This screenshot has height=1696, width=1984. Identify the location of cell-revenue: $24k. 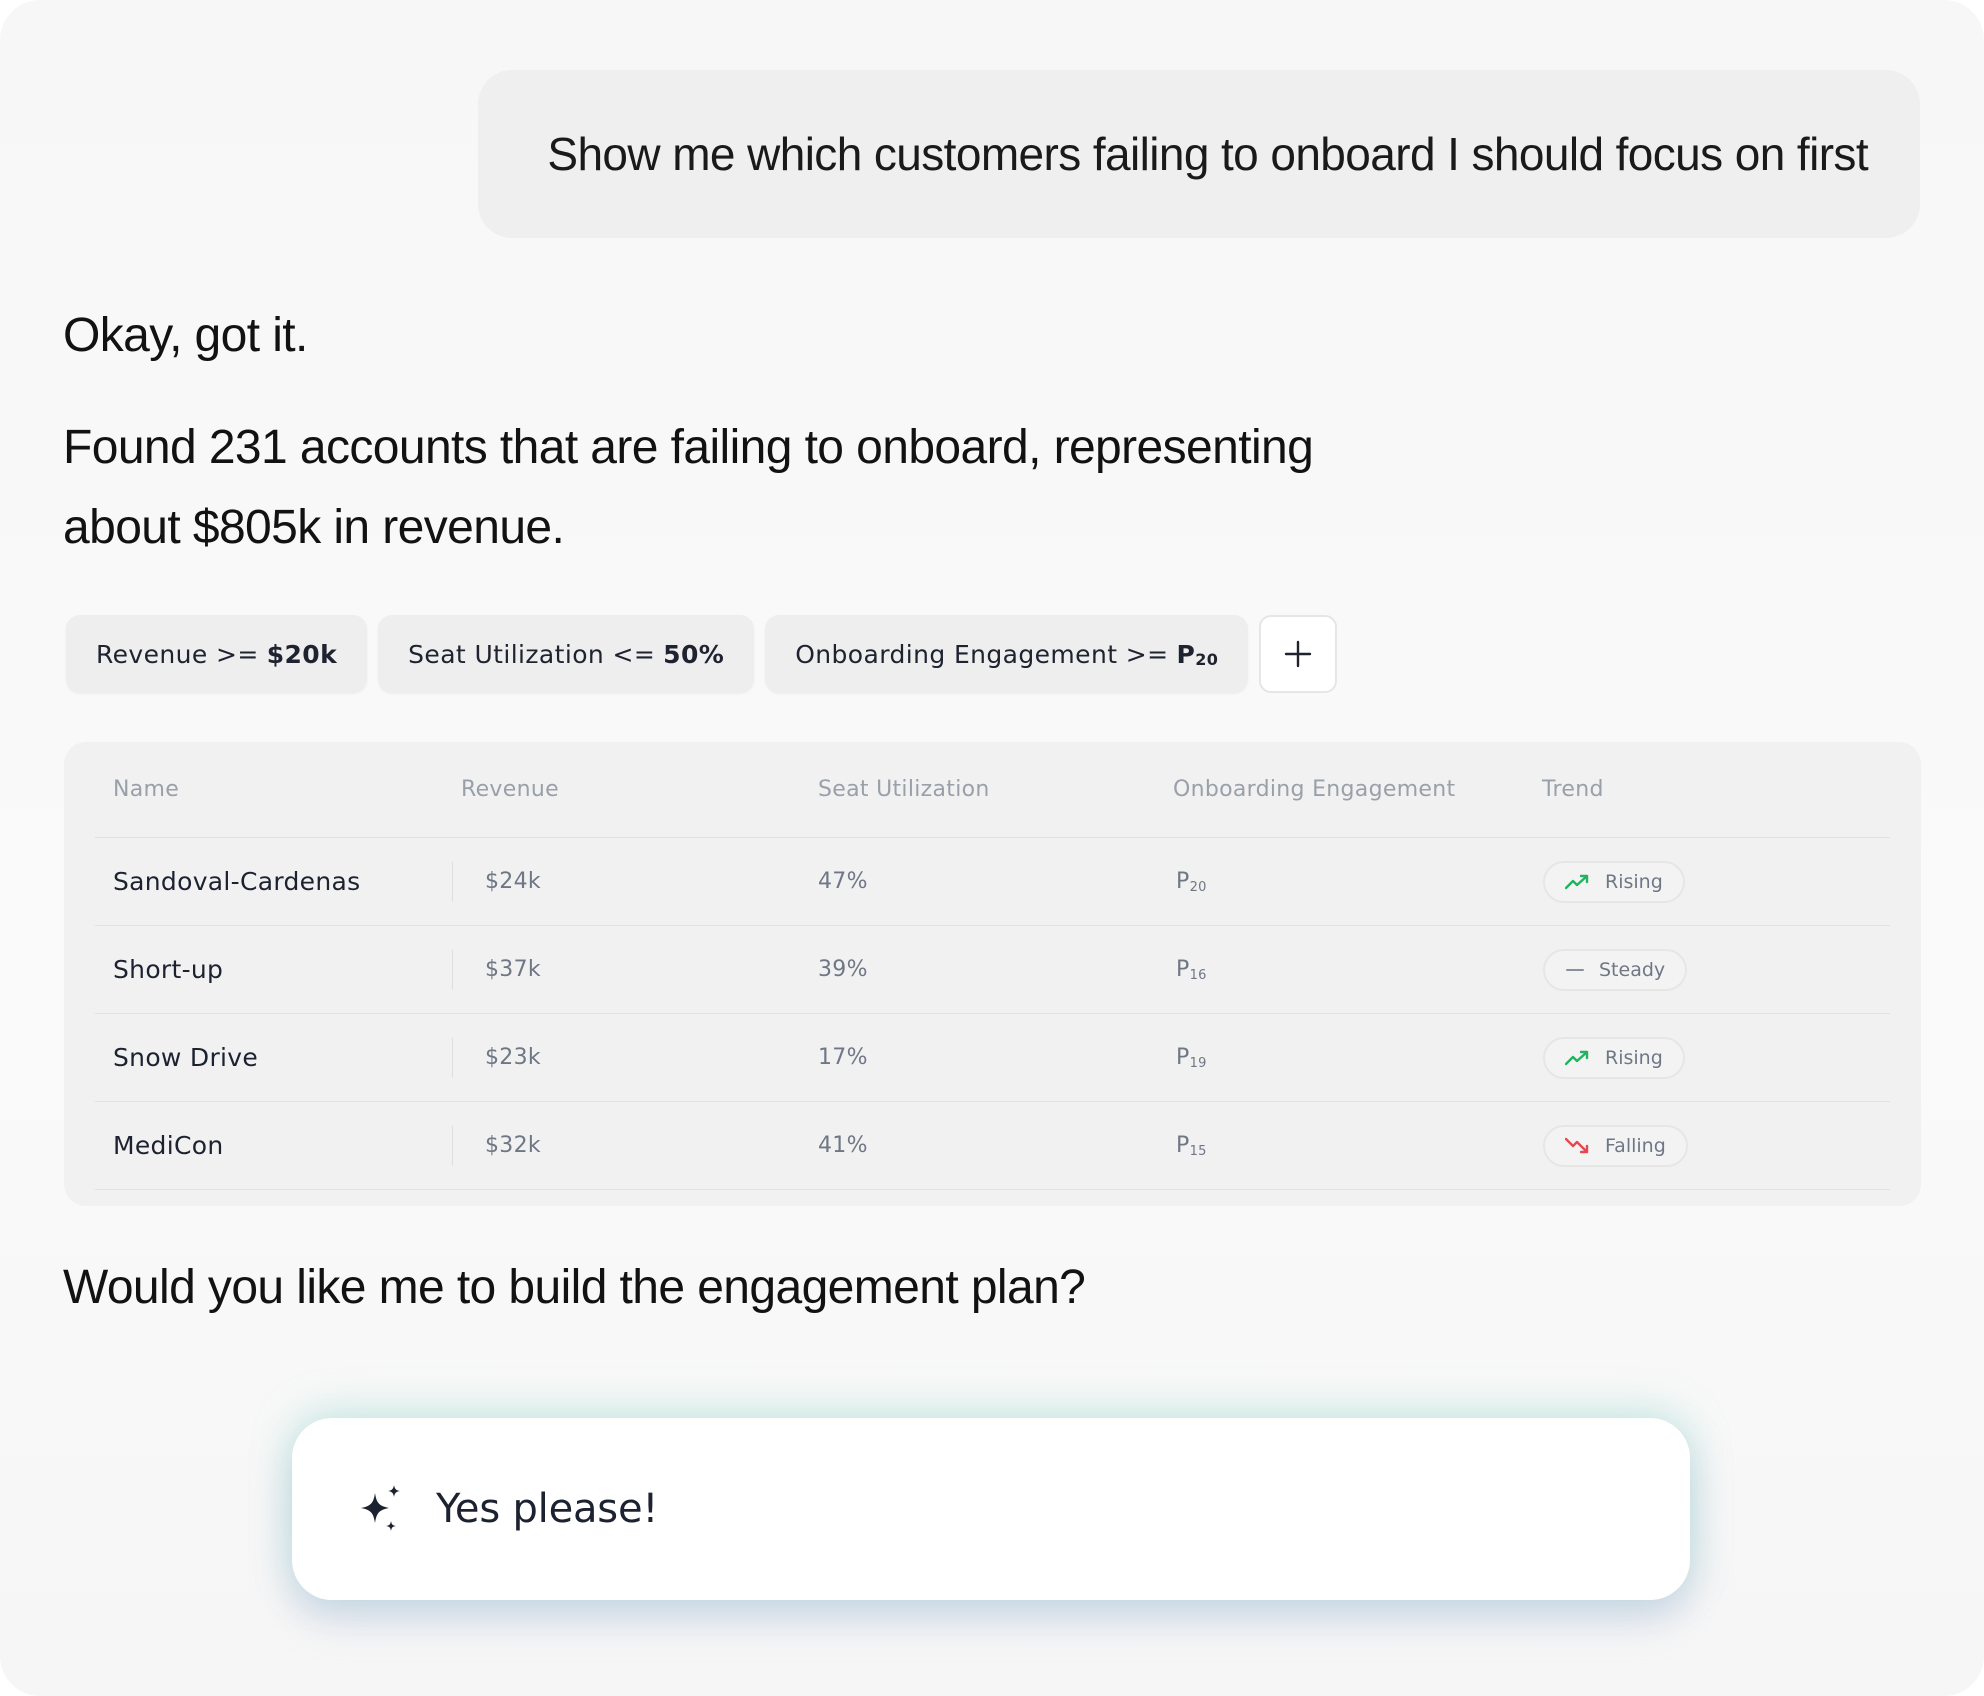
(635, 881).